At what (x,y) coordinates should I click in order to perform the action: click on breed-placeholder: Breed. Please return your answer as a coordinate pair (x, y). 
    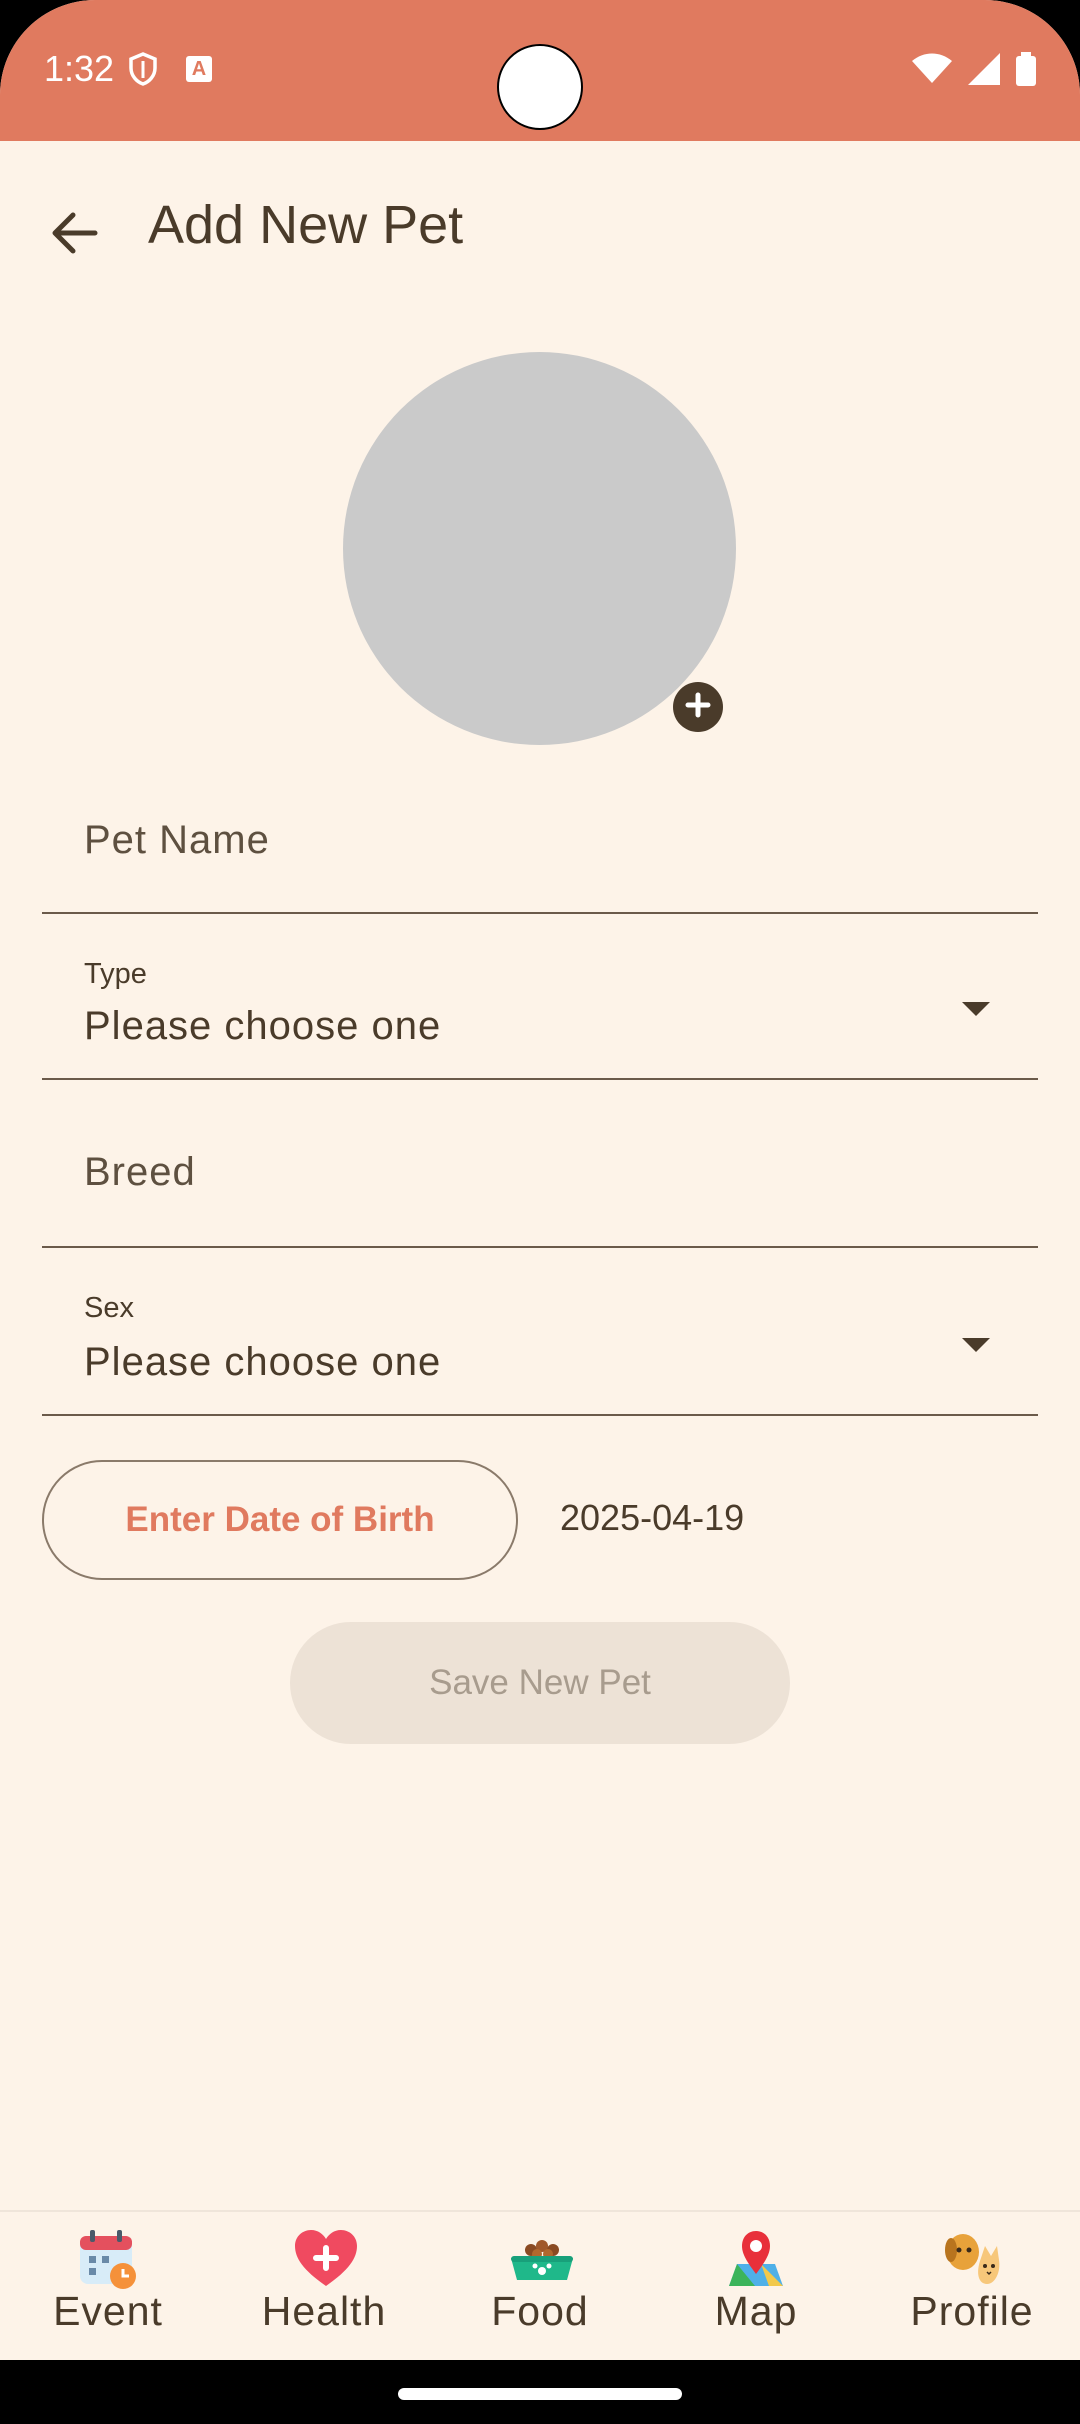
    Looking at the image, I should click on (140, 1172).